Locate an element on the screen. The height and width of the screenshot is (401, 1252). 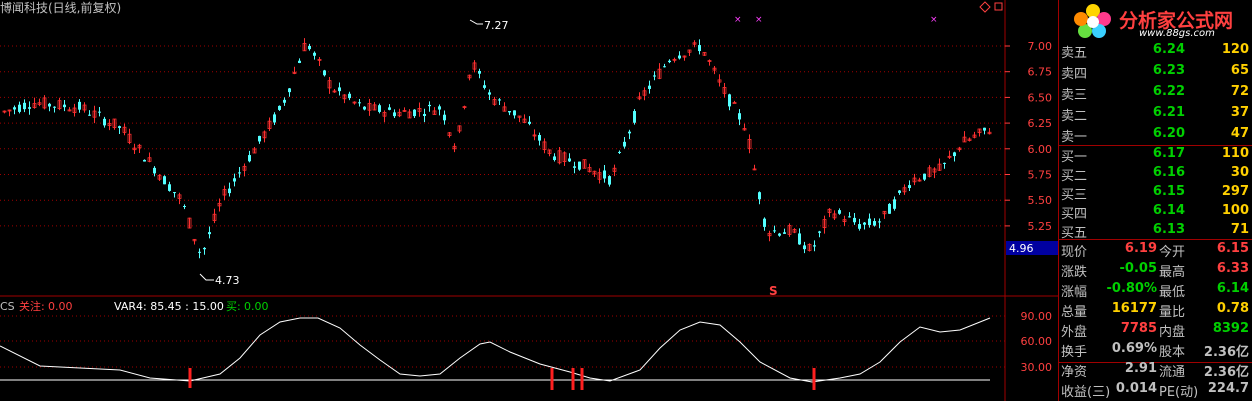
ask-price: 6.21 is located at coordinates (1168, 112).